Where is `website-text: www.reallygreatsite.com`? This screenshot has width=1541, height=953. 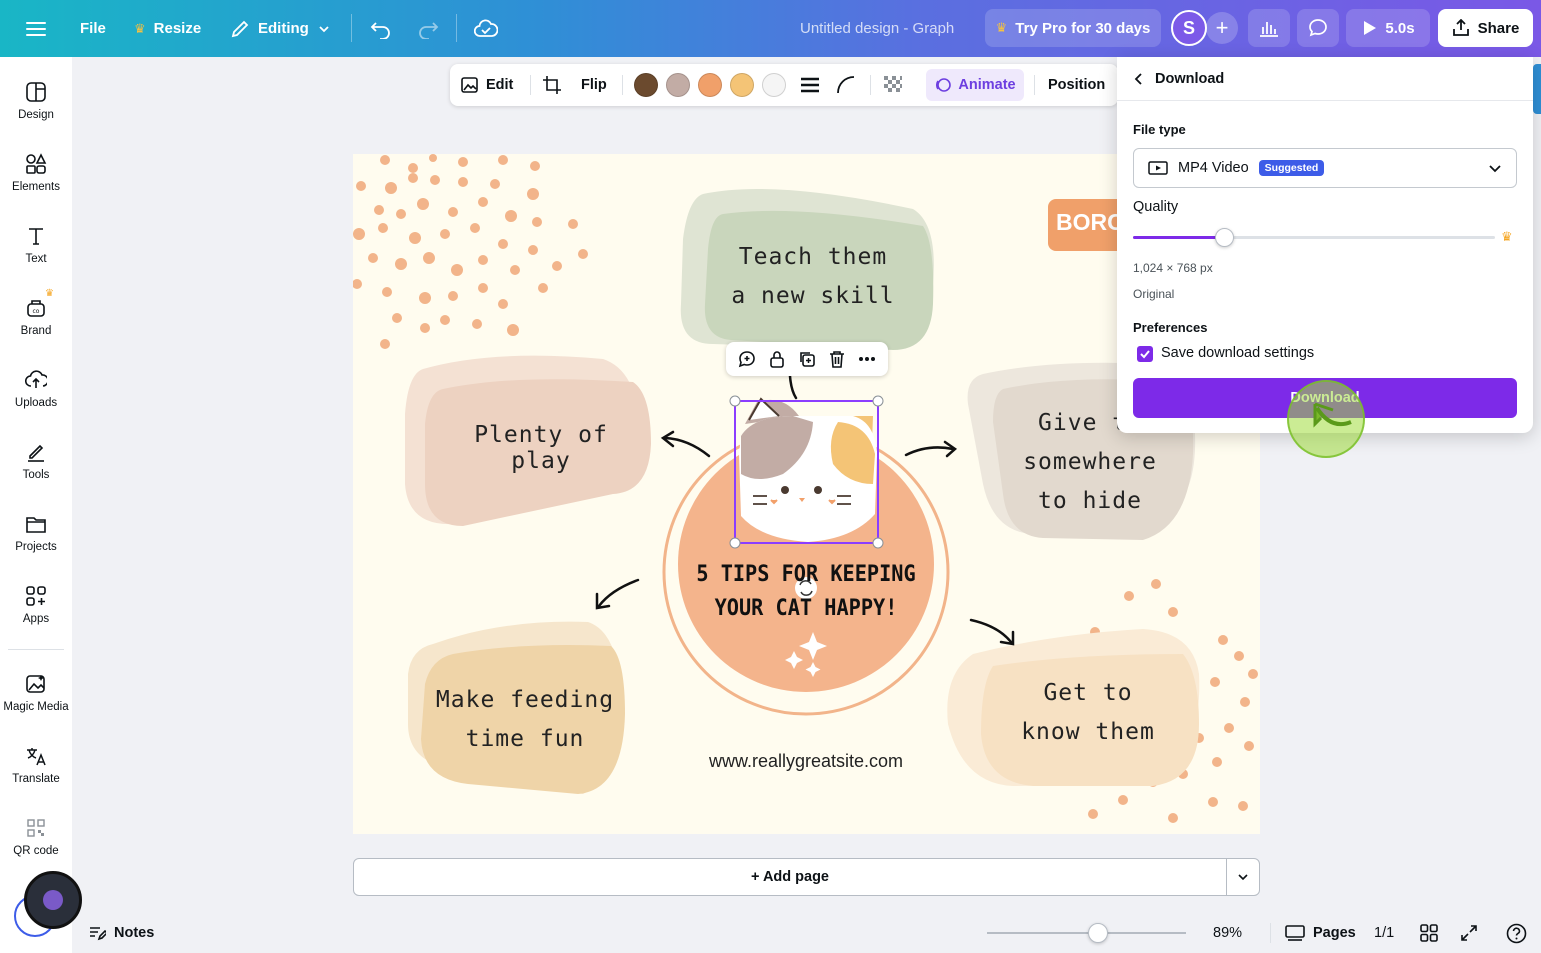
website-text: www.reallygreatsite.com is located at coordinates (806, 761).